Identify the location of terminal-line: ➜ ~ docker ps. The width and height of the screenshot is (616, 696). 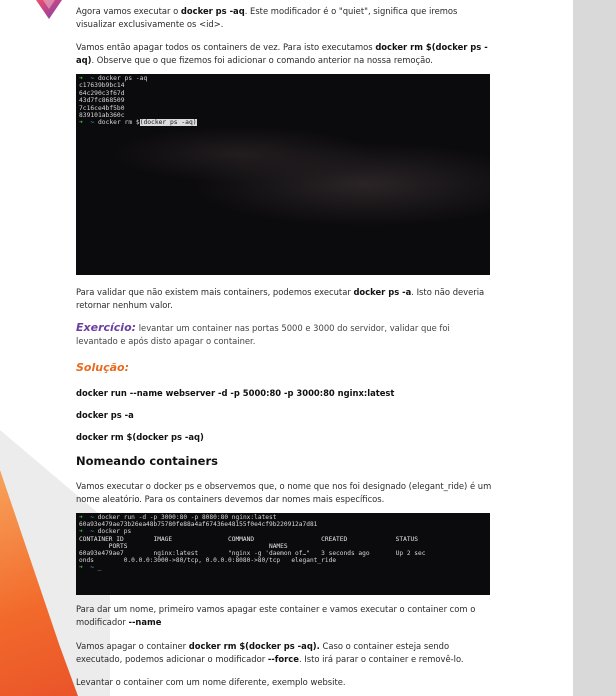
(105, 532).